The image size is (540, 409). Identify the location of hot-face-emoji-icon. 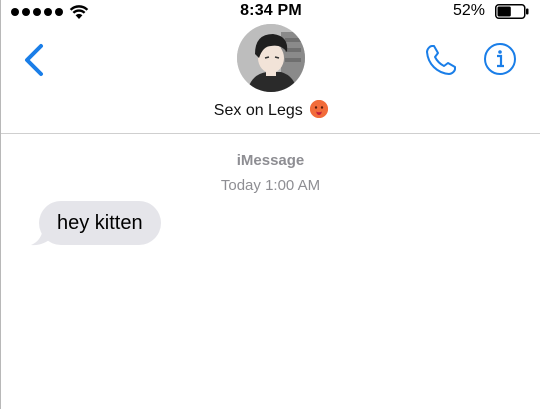
(319, 109).